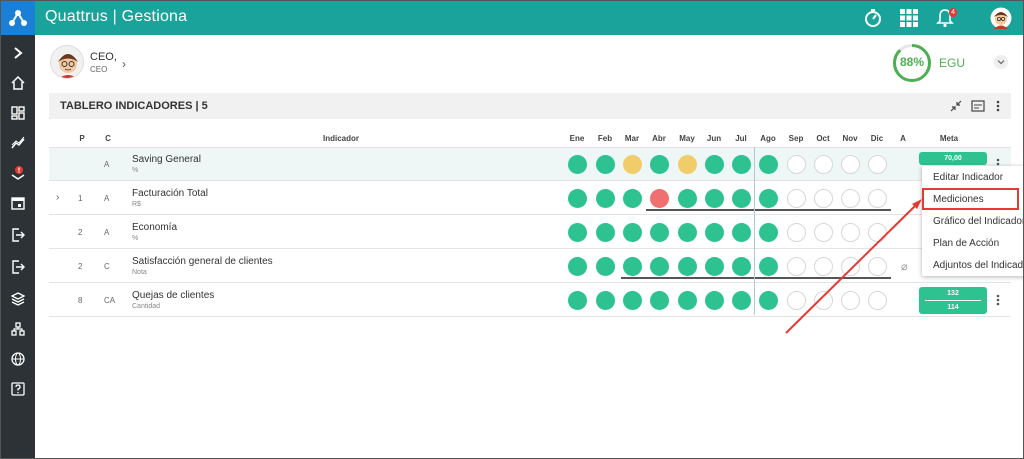 The image size is (1024, 459). What do you see at coordinates (173, 295) in the screenshot?
I see `indicator-name: Quejas de clientes` at bounding box center [173, 295].